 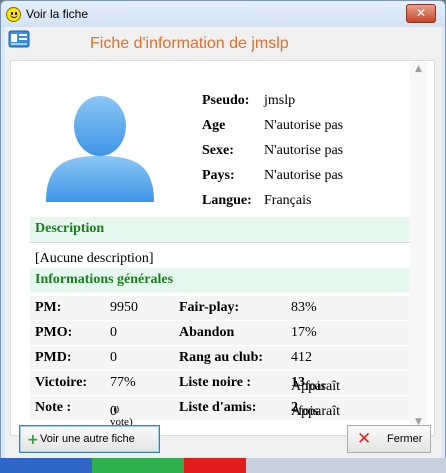 What do you see at coordinates (418, 69) in the screenshot?
I see `scroll-up-icon: ▲` at bounding box center [418, 69].